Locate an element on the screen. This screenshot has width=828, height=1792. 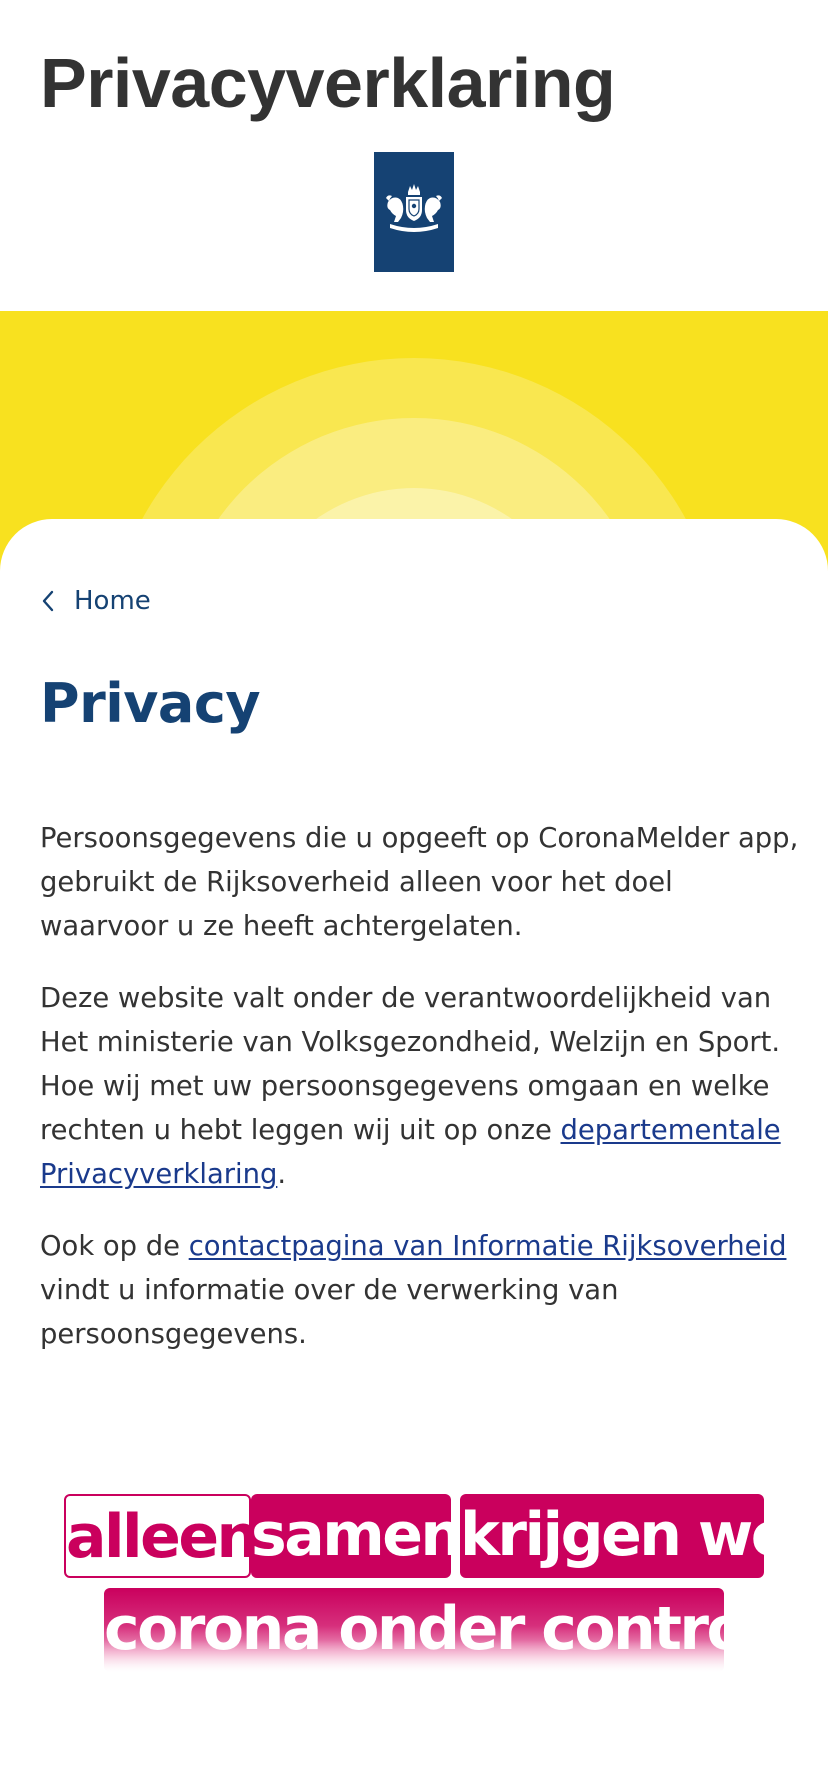
slogan-word-alleen: alleen is located at coordinates (161, 1536).